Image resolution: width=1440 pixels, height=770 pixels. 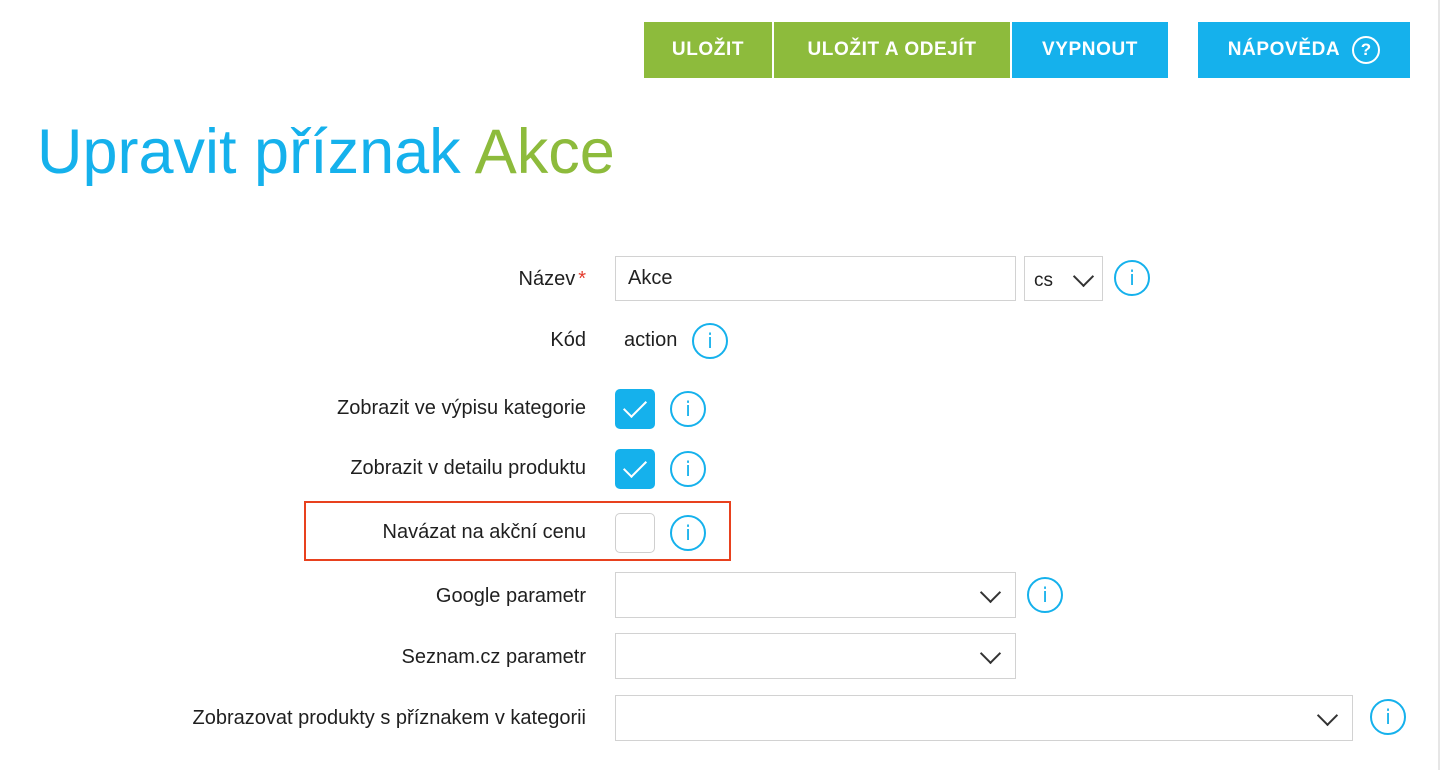 I want to click on name-label-text: Název, so click(x=547, y=279).